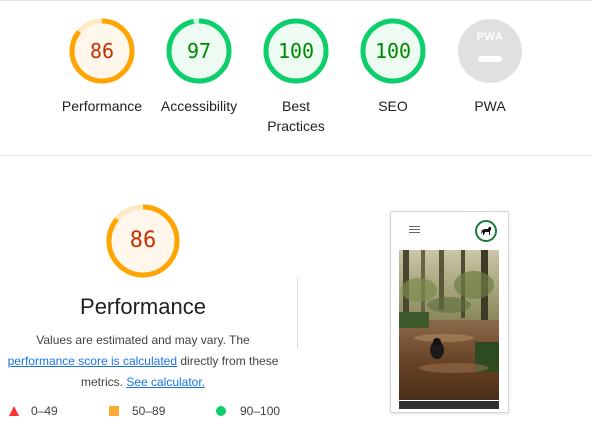 Image resolution: width=592 pixels, height=445 pixels. What do you see at coordinates (149, 411) in the screenshot?
I see `legend-average-range: 50–89` at bounding box center [149, 411].